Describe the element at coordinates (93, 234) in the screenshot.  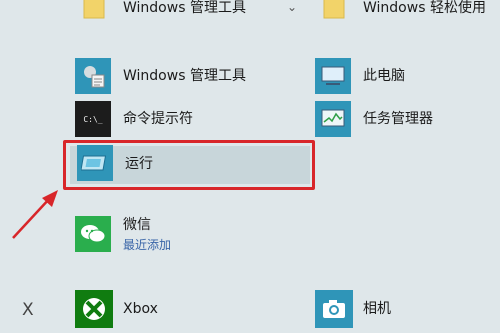
I see `wechat-icon` at that location.